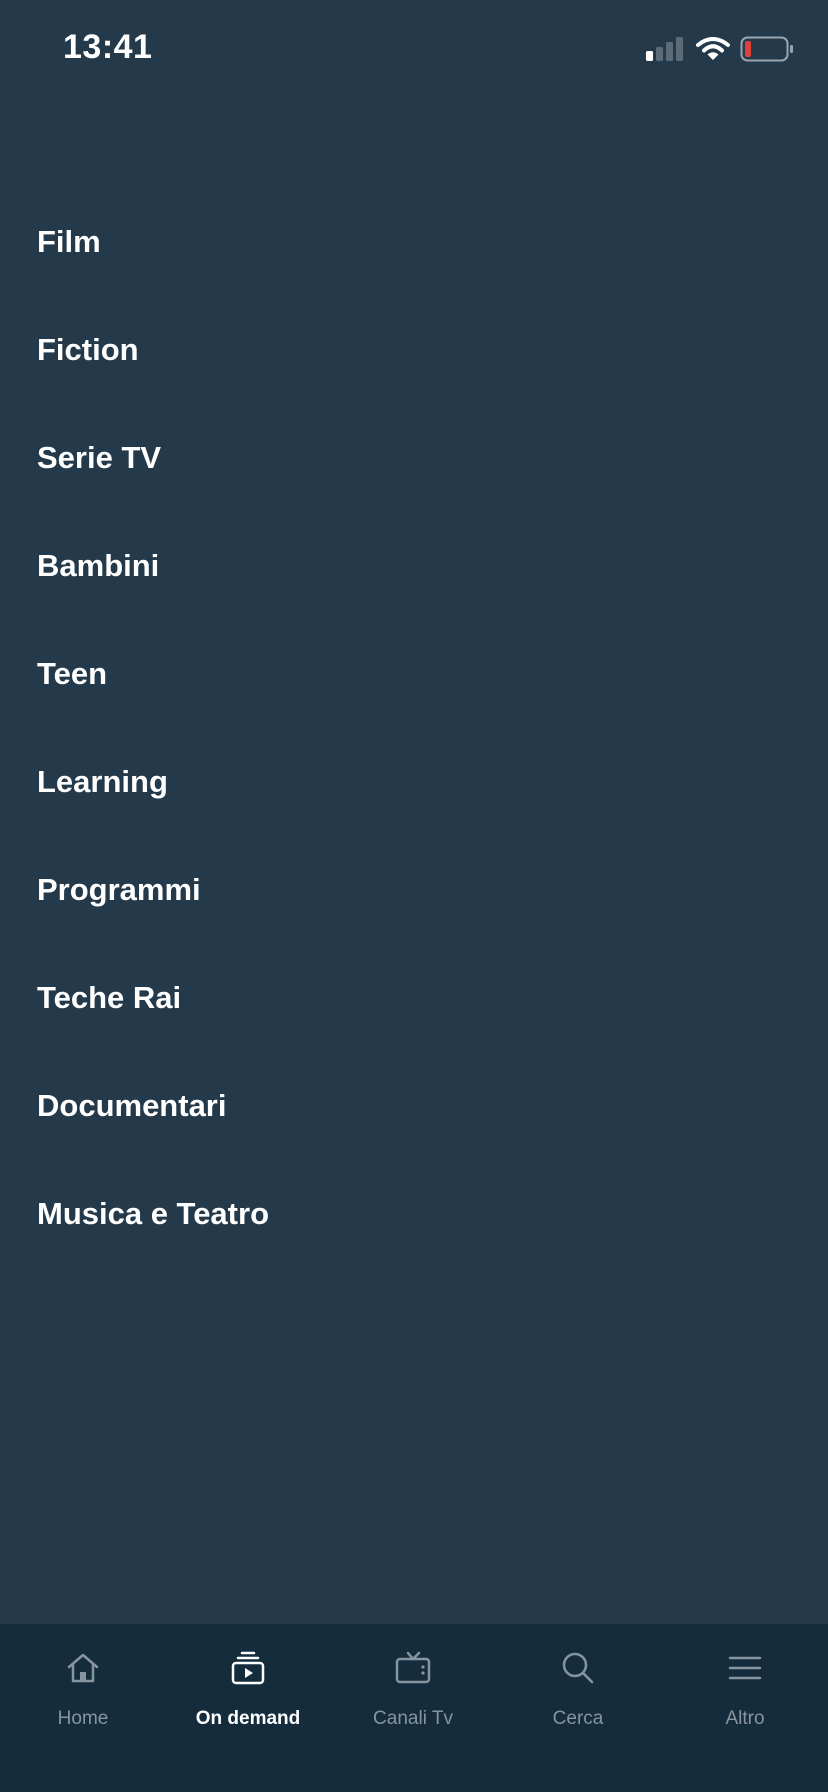 This screenshot has width=828, height=1792. Describe the element at coordinates (578, 1668) in the screenshot. I see `search-icon` at that location.